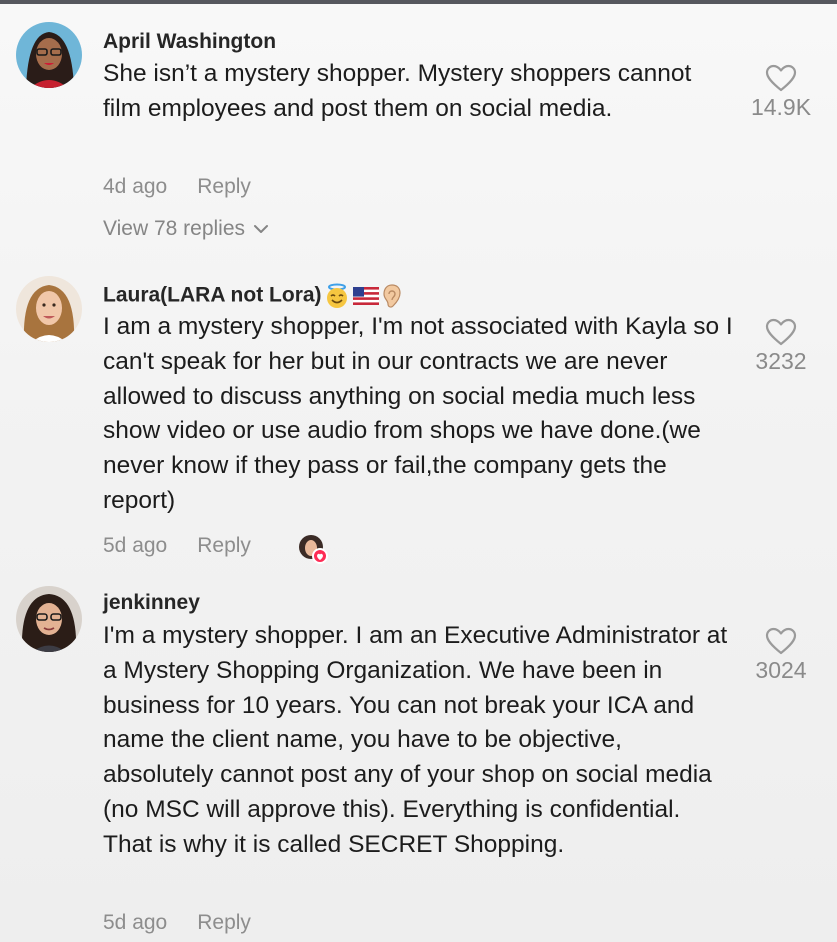 The width and height of the screenshot is (837, 942). I want to click on view-replies-button: View 78 replies, so click(186, 229).